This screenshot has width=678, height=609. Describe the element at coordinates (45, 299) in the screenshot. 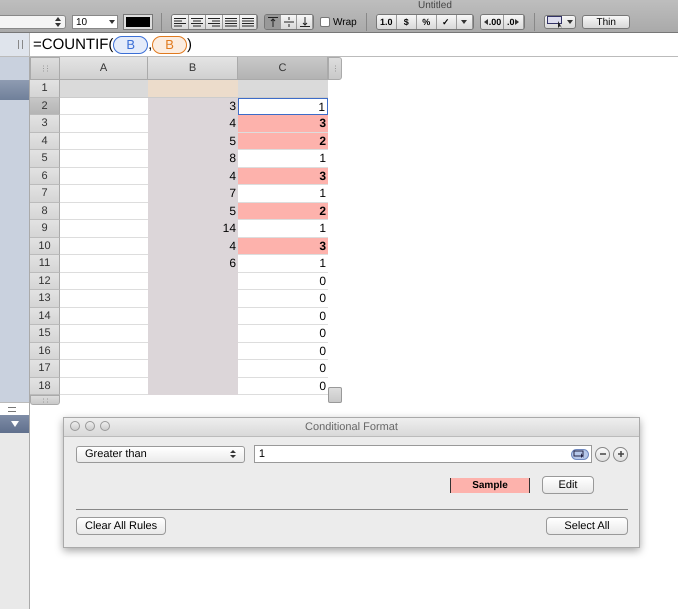

I see `row-header: 13` at that location.